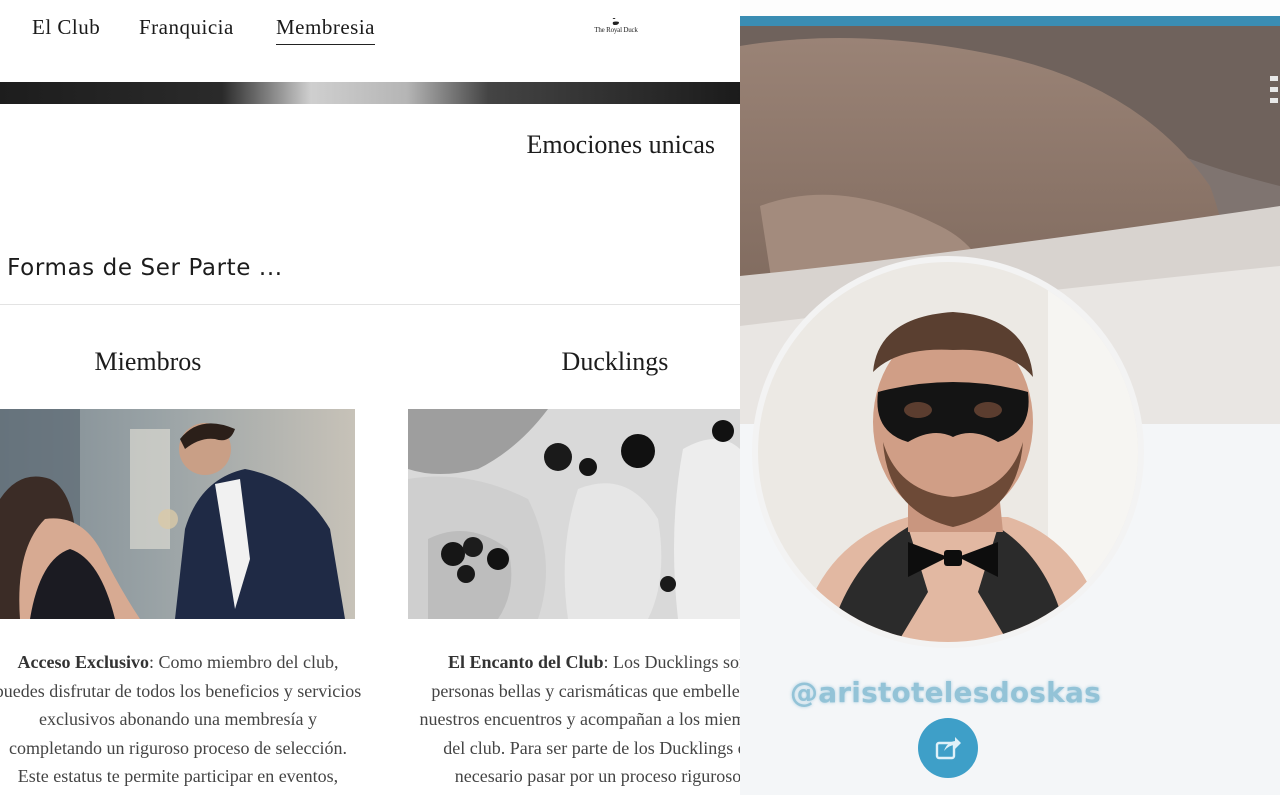 The width and height of the screenshot is (1280, 795). I want to click on desc-line: necesario pasar por un proceso riguroso, so click(597, 776).